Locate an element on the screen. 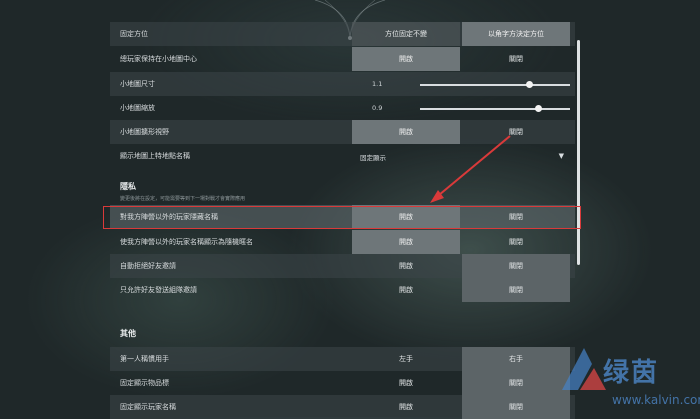  watermark-text: 绿茵 is located at coordinates (631, 373).